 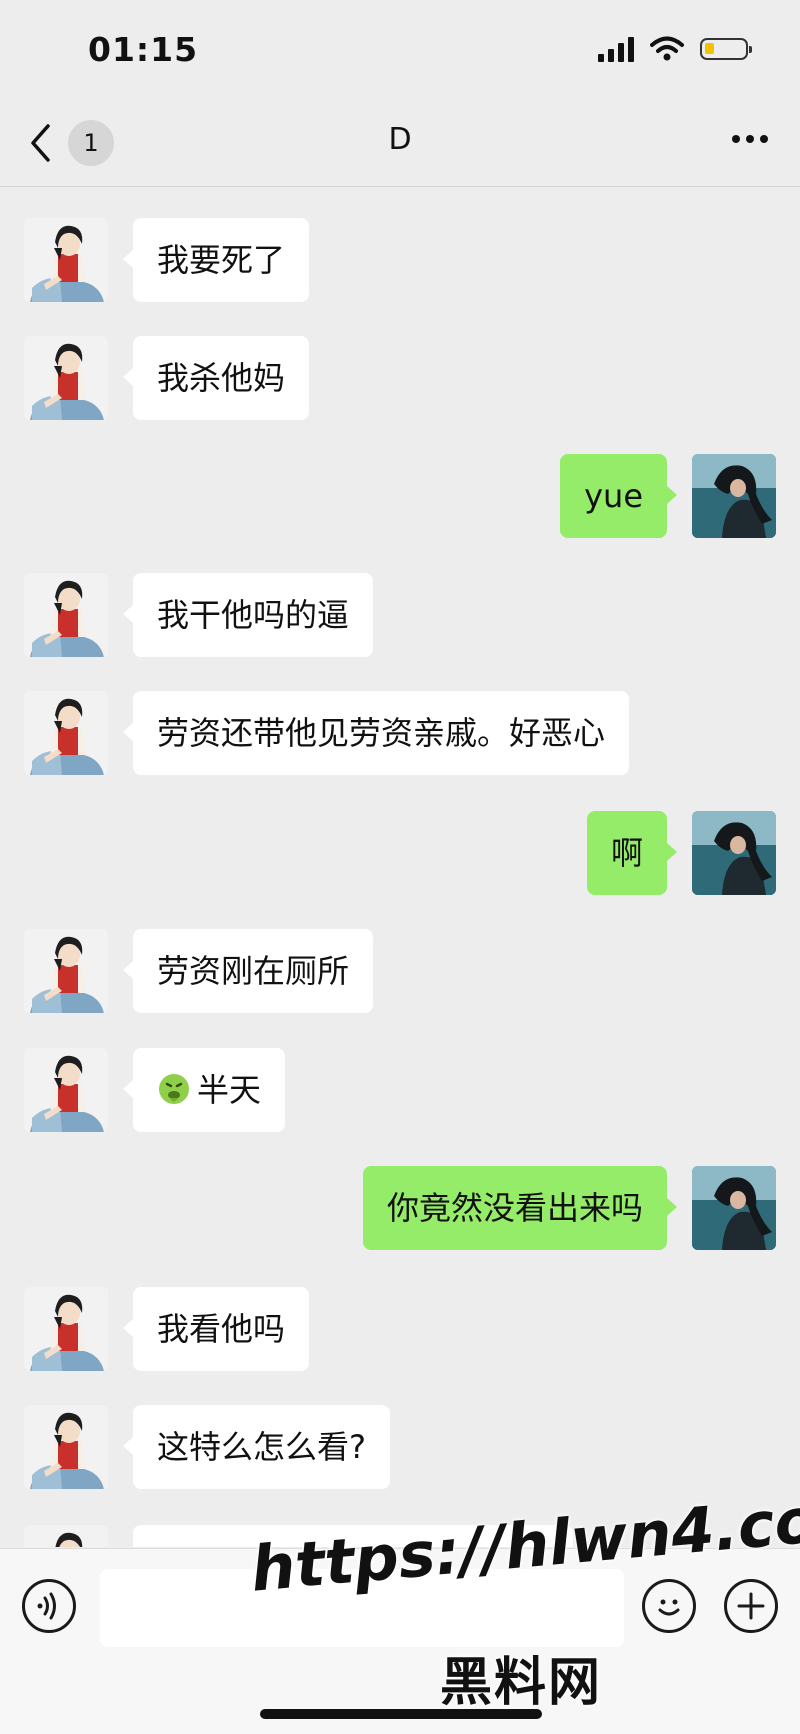 I want to click on incoming-message-bubble: 我杀他妈, so click(x=216, y=378).